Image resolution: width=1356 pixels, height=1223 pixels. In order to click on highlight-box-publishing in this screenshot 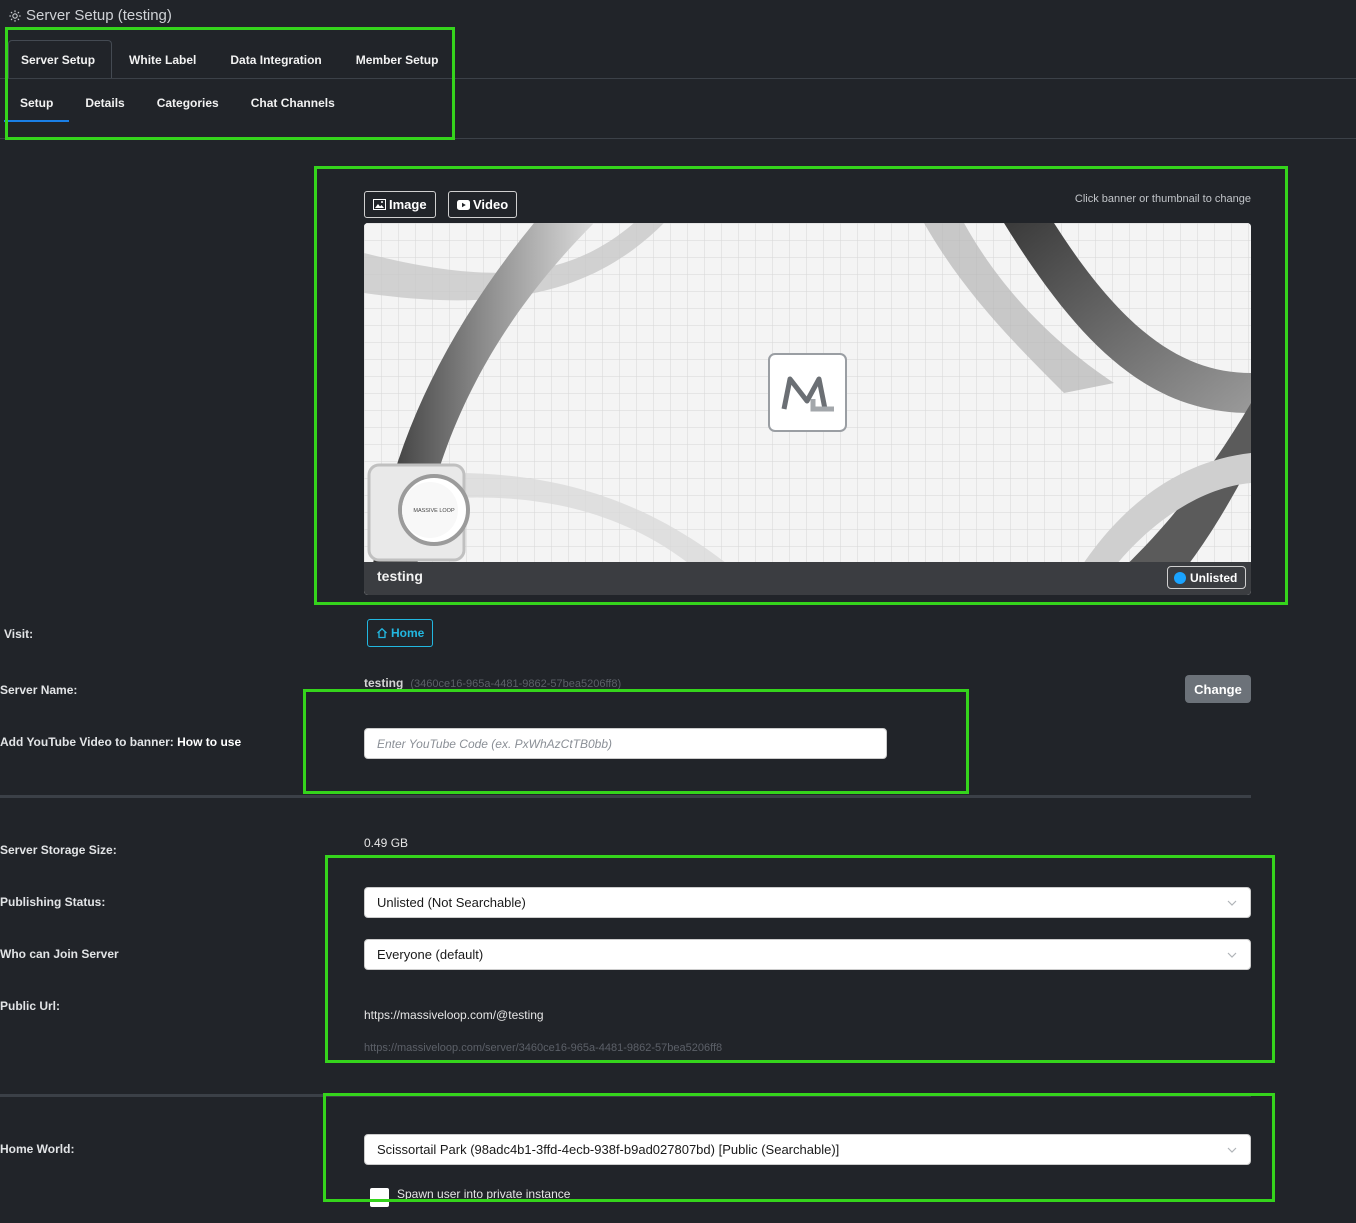, I will do `click(800, 959)`.